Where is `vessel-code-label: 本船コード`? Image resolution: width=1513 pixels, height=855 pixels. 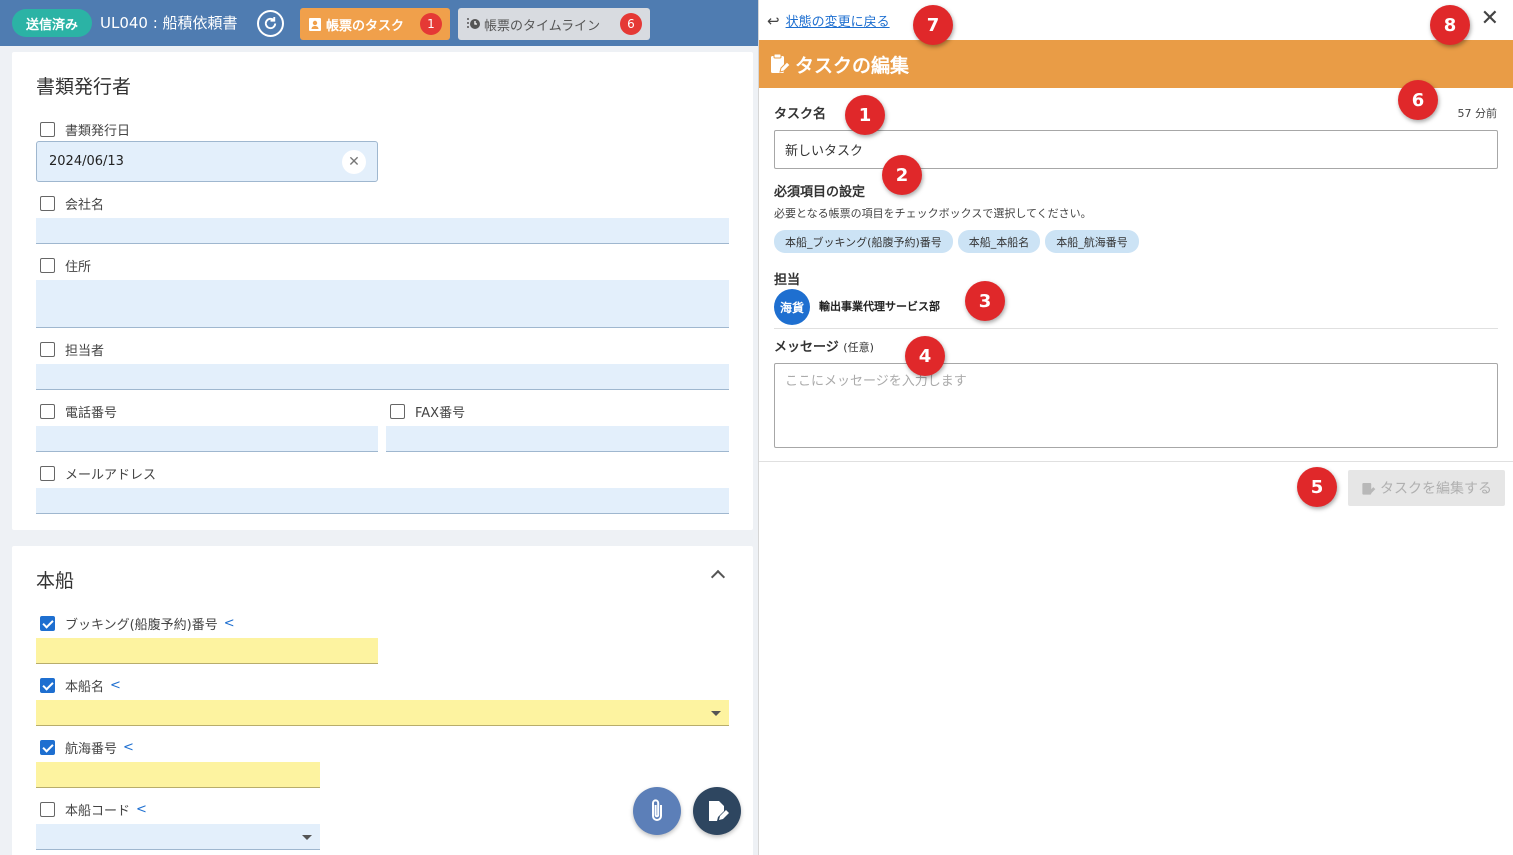 vessel-code-label: 本船コード is located at coordinates (98, 811).